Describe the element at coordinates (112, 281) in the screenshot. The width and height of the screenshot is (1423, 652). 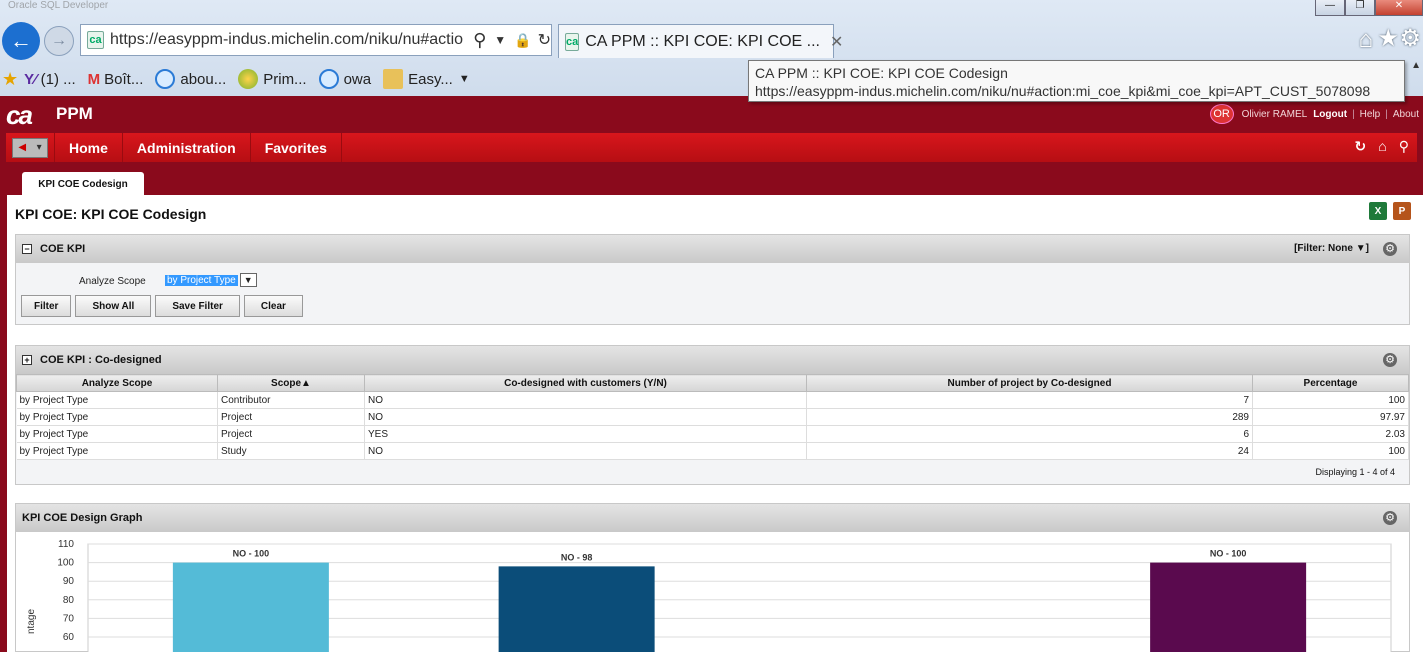
I see `analyze-scope-label: Analyze Scope` at that location.